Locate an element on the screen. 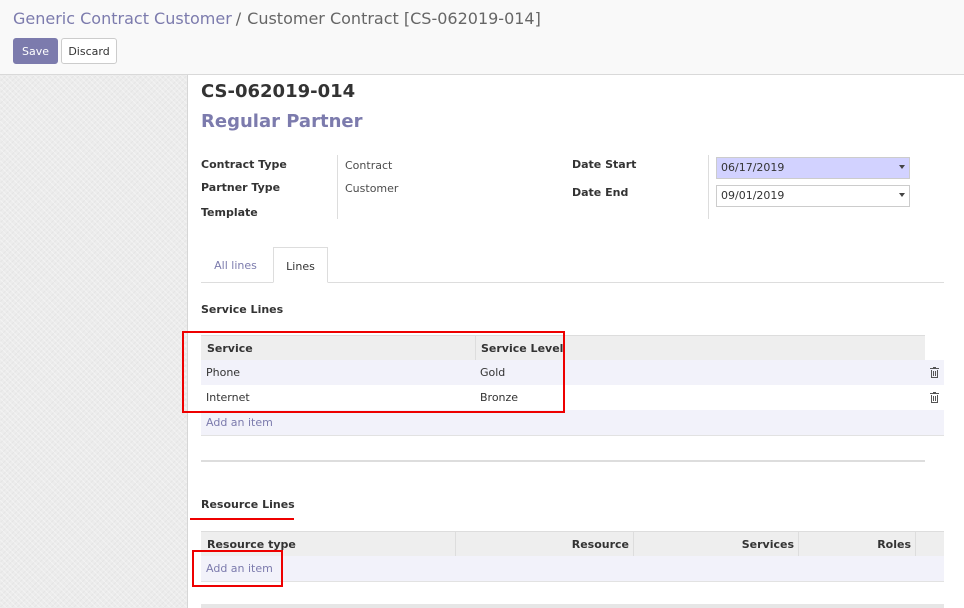  date-start-input: 06/17/2019 is located at coordinates (813, 168).